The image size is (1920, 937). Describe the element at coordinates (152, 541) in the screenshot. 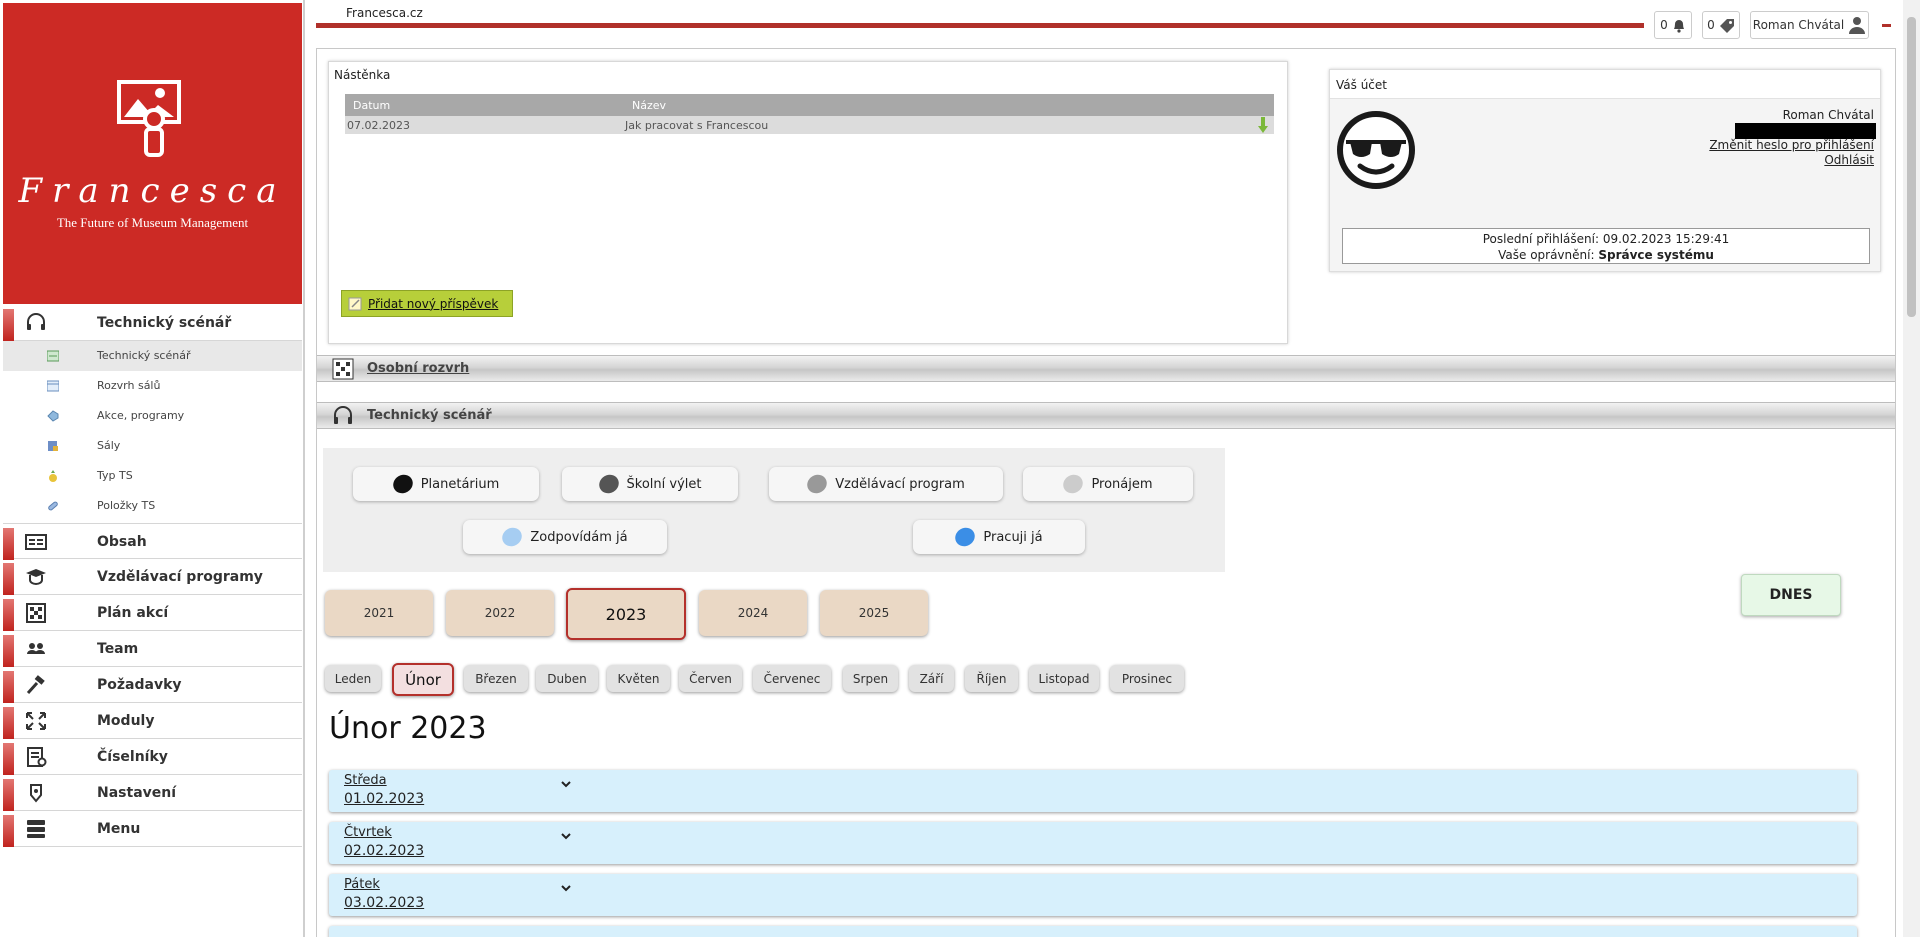

I see `sidebar-section-obsah: Obsah` at that location.